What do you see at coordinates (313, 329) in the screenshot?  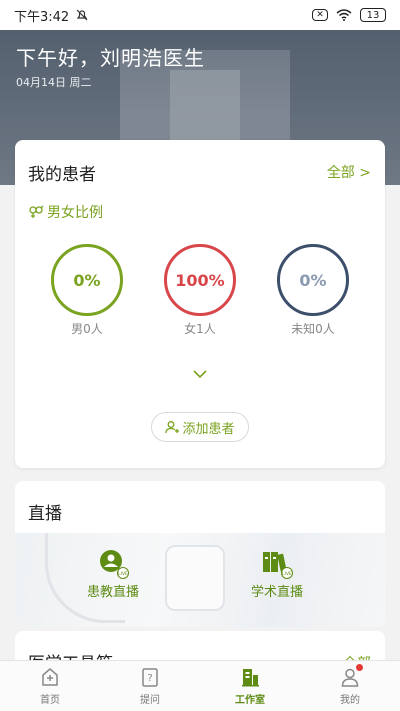 I see `unknown-count-label: 未知0人` at bounding box center [313, 329].